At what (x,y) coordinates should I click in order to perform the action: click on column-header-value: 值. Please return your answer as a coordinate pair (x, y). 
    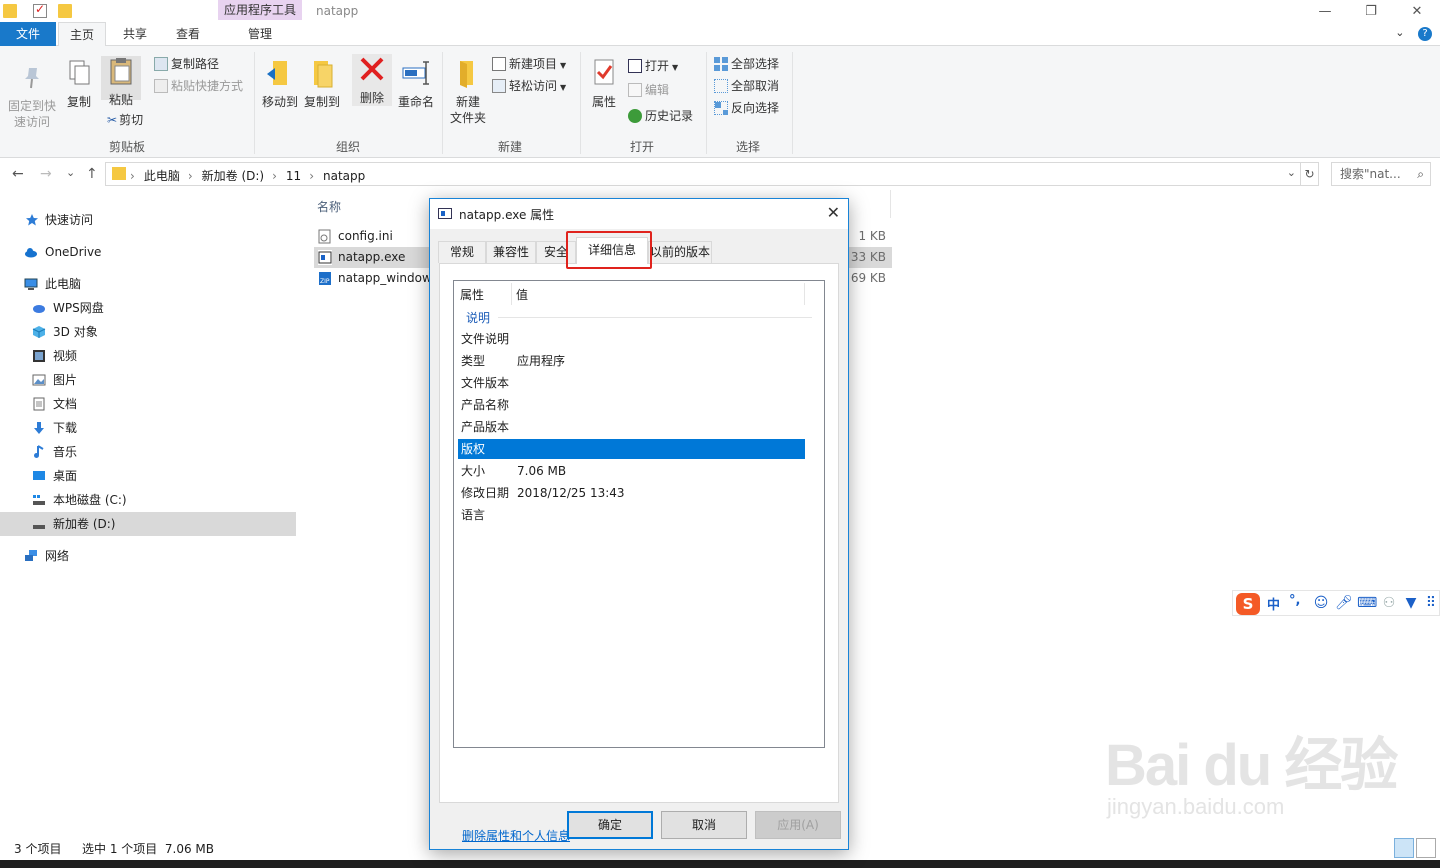
    Looking at the image, I should click on (522, 294).